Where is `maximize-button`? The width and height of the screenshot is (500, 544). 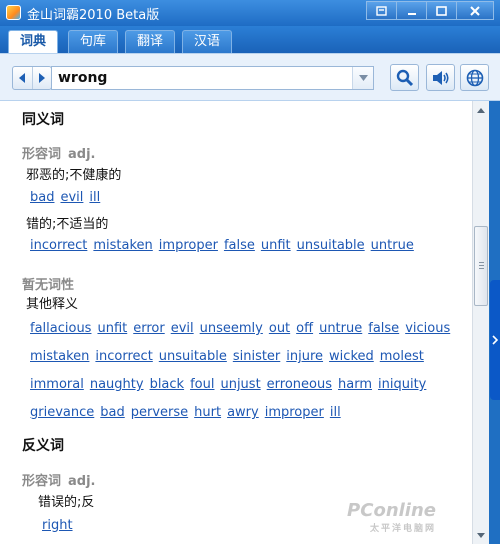 maximize-button is located at coordinates (441, 10).